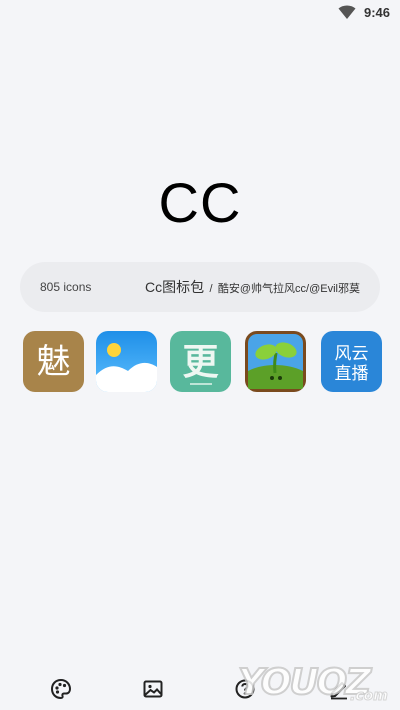 This screenshot has width=400, height=710. Describe the element at coordinates (369, 696) in the screenshot. I see `svg-text: .com` at that location.